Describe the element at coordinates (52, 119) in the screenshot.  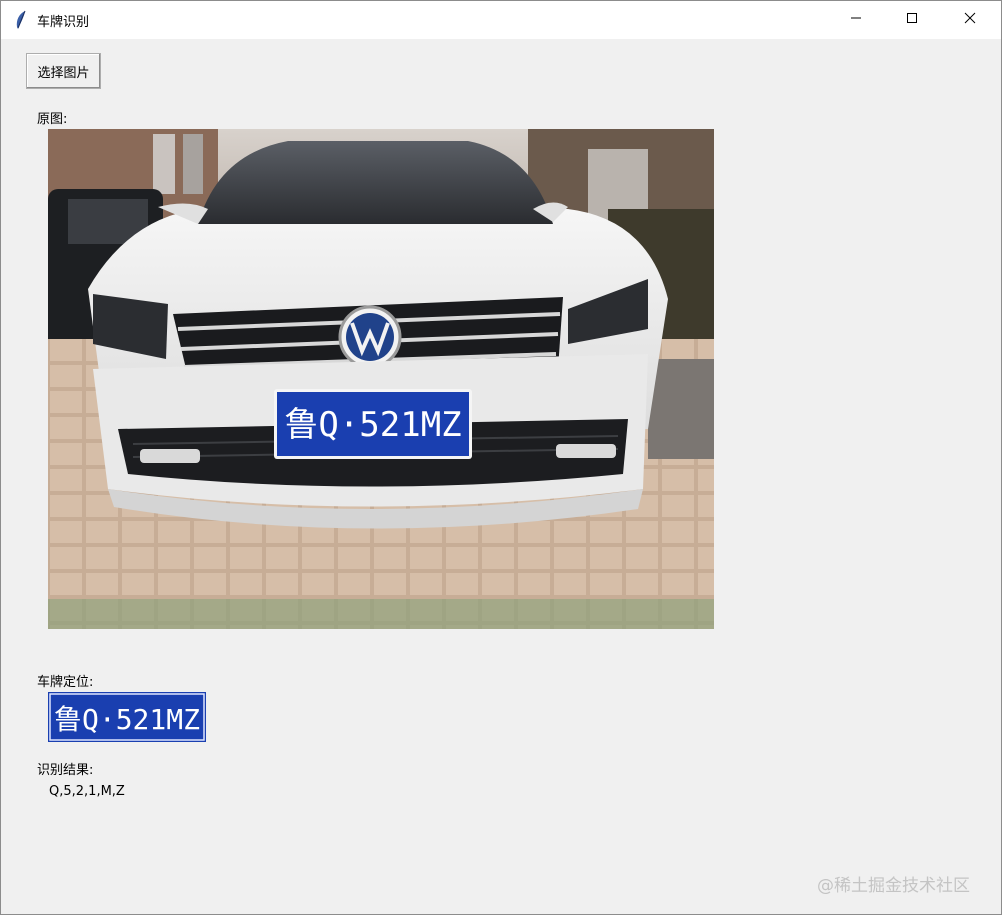
I see `original-image-label: 原图:` at that location.